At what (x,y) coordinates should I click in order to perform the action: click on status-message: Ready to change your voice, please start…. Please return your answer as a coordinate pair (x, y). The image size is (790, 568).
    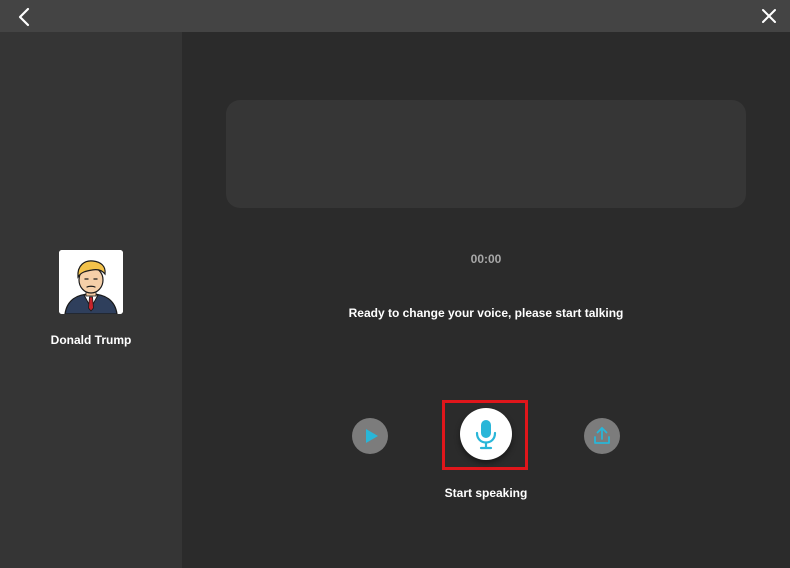
    Looking at the image, I should click on (486, 313).